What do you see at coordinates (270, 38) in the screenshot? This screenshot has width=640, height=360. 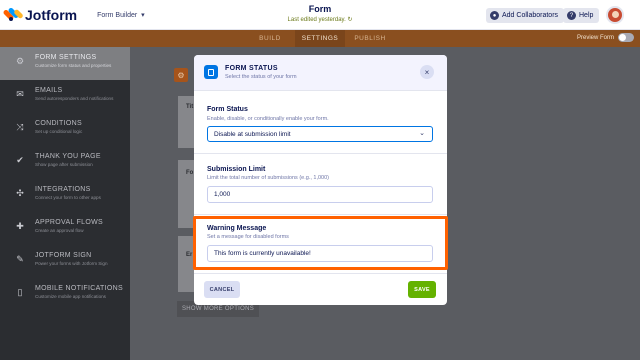 I see `tab-build: BUILD` at bounding box center [270, 38].